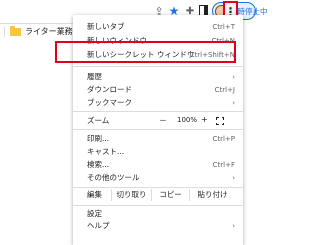 The image size is (320, 245). Describe the element at coordinates (223, 165) in the screenshot. I see `menu-item-shortcut: Ctrl+F` at that location.